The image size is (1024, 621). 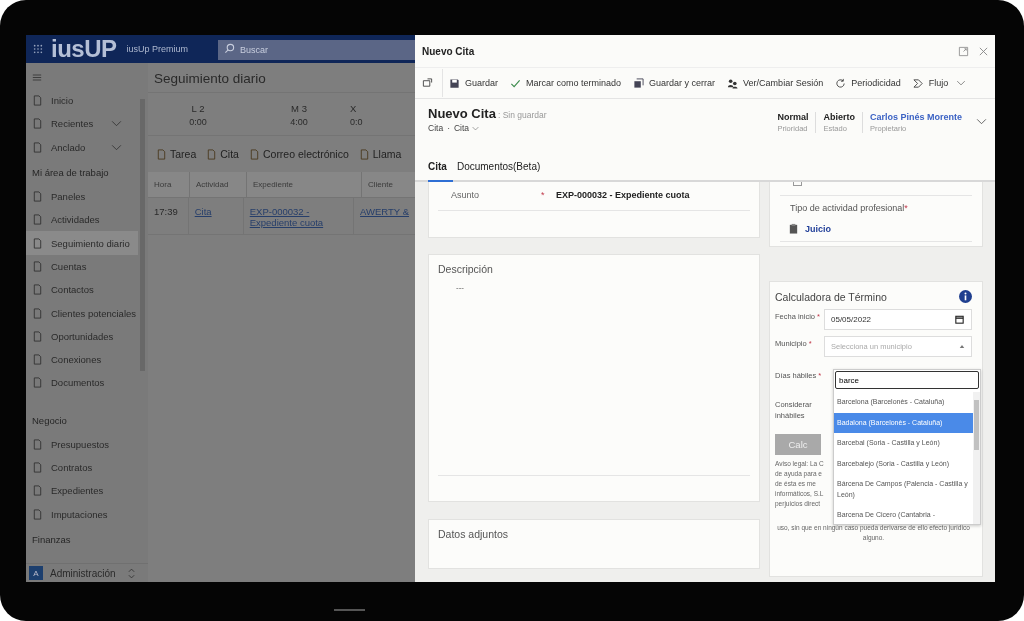 I want to click on required-mark: *, so click(x=543, y=195).